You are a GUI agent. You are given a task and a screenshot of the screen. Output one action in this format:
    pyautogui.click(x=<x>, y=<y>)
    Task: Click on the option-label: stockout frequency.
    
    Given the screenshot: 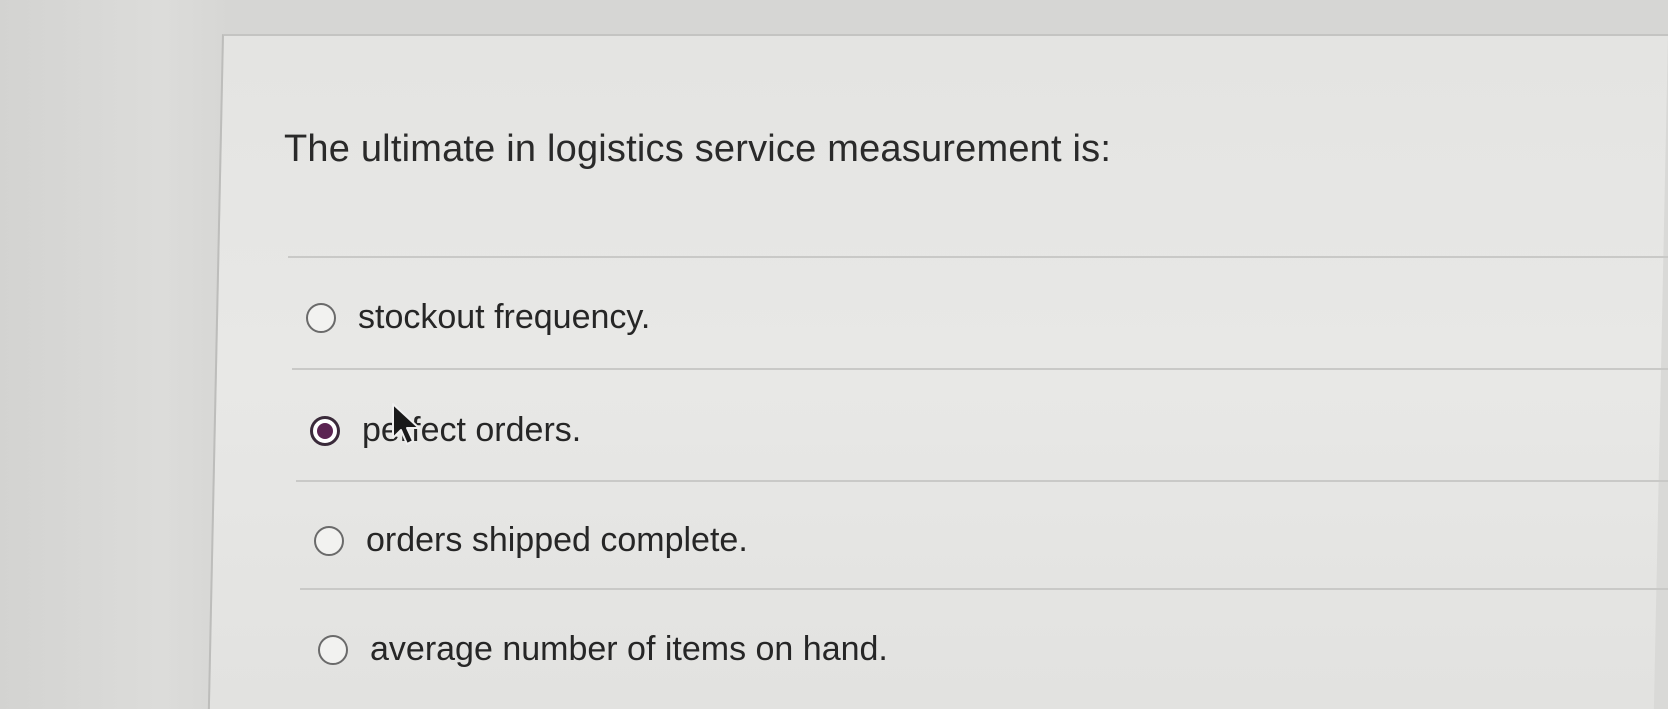 What is the action you would take?
    pyautogui.click(x=504, y=317)
    